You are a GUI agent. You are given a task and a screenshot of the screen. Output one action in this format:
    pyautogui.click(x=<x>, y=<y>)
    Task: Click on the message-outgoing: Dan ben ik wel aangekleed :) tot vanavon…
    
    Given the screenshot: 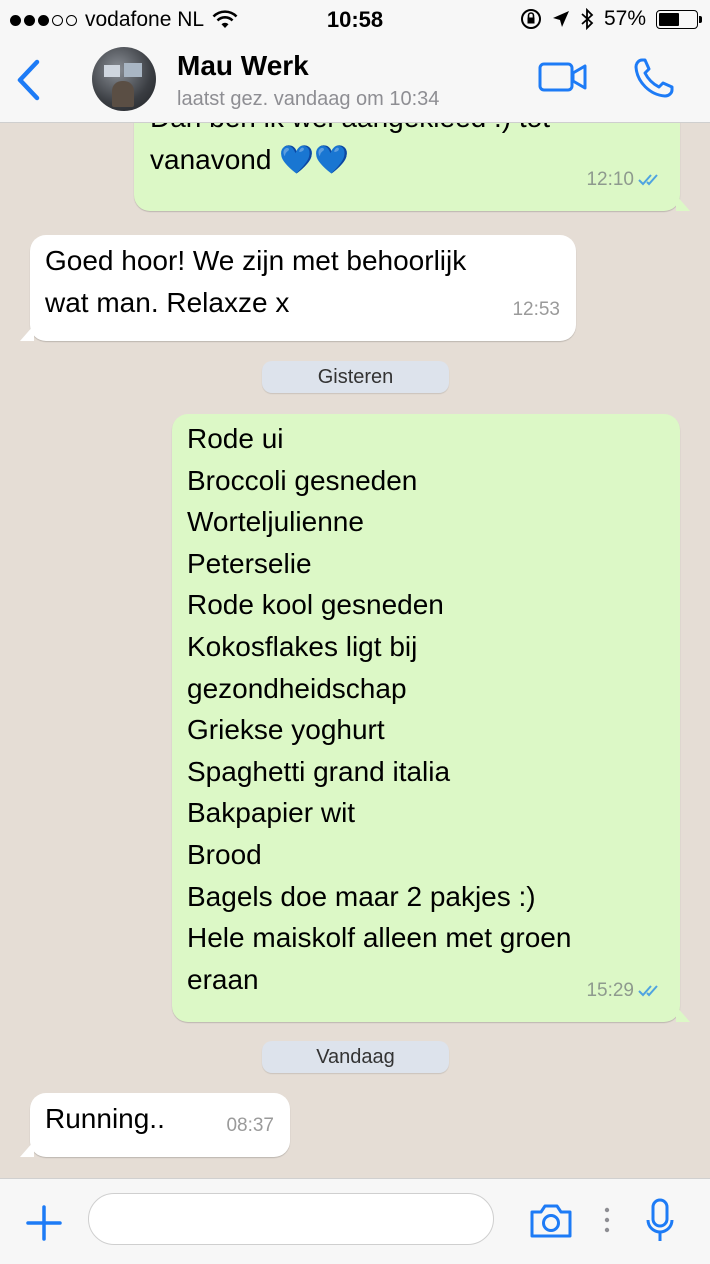 What is the action you would take?
    pyautogui.click(x=412, y=167)
    